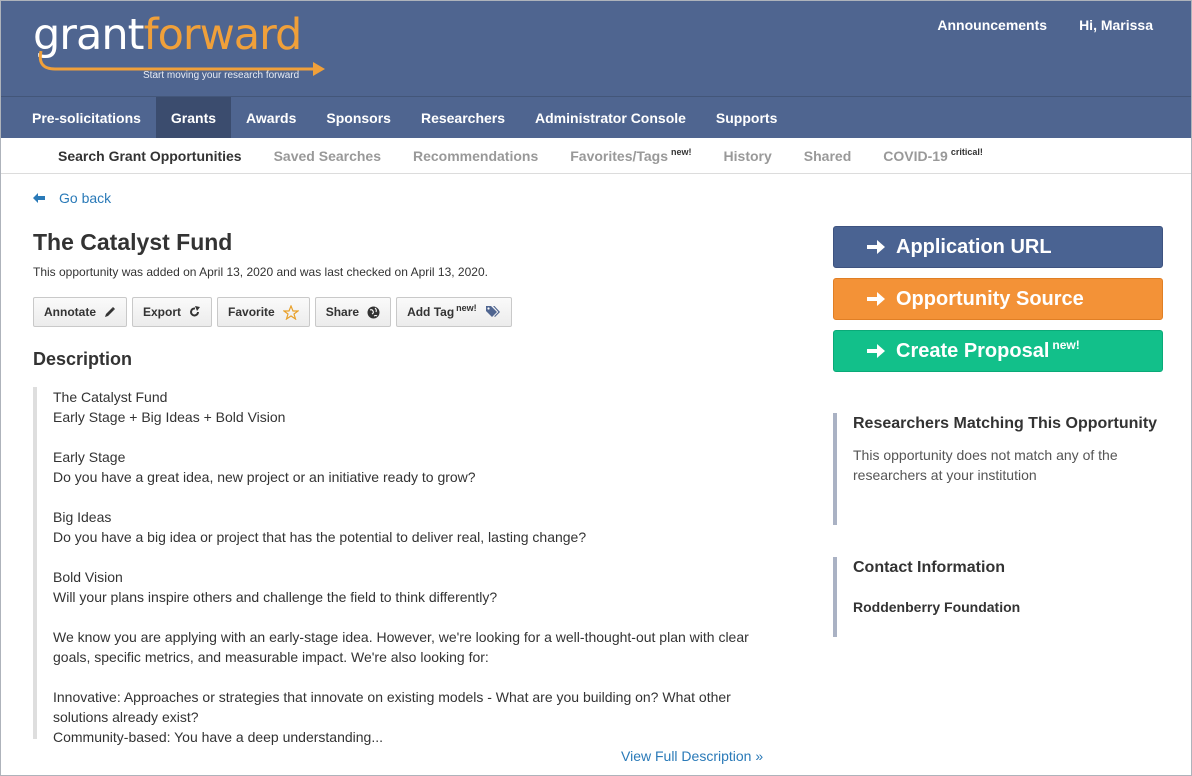 This screenshot has height=776, width=1192. I want to click on favorite-button: Favorite, so click(263, 312).